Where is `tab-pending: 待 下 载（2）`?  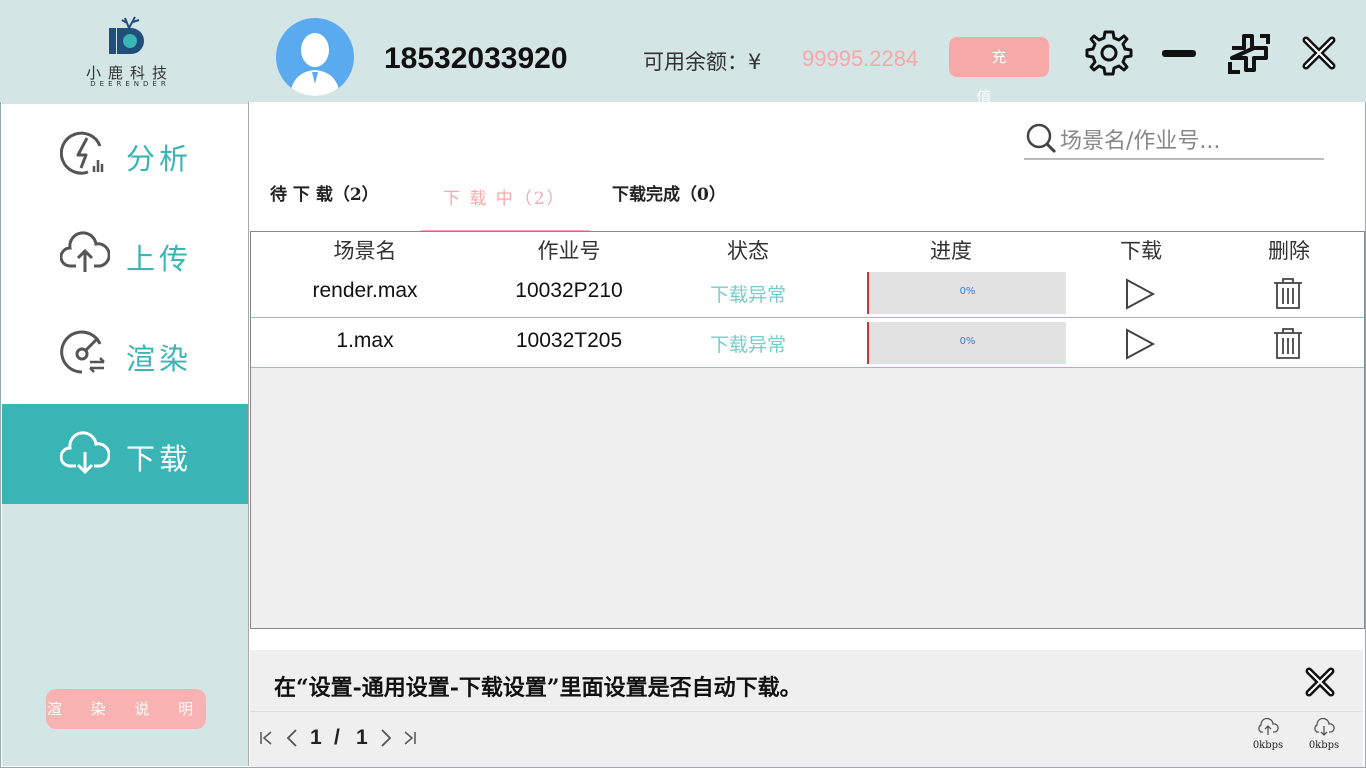 tab-pending: 待 下 载（2） is located at coordinates (324, 192).